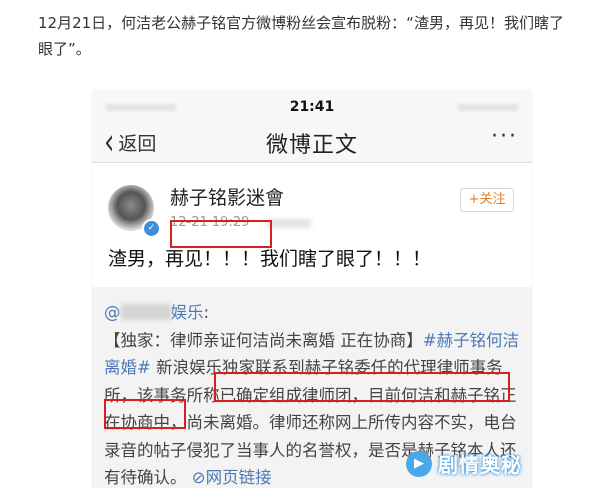  What do you see at coordinates (487, 200) in the screenshot?
I see `follow-button: +关注` at bounding box center [487, 200].